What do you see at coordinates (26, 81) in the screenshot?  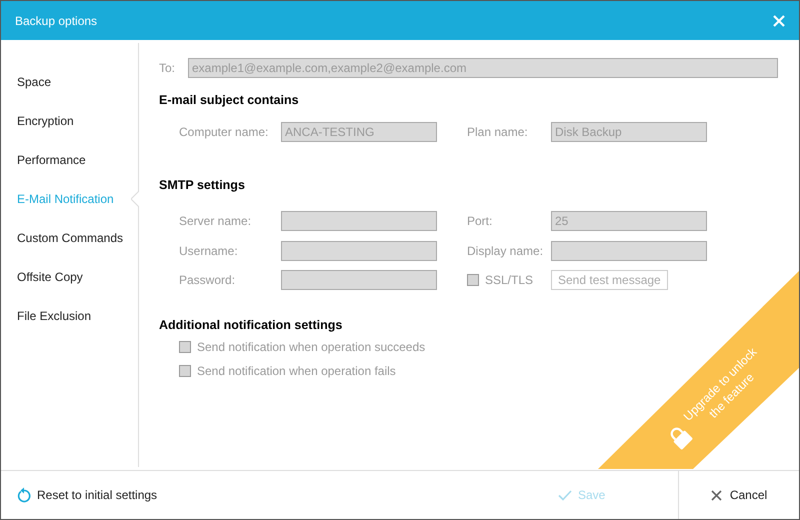 I see `sidebar-item: Space` at bounding box center [26, 81].